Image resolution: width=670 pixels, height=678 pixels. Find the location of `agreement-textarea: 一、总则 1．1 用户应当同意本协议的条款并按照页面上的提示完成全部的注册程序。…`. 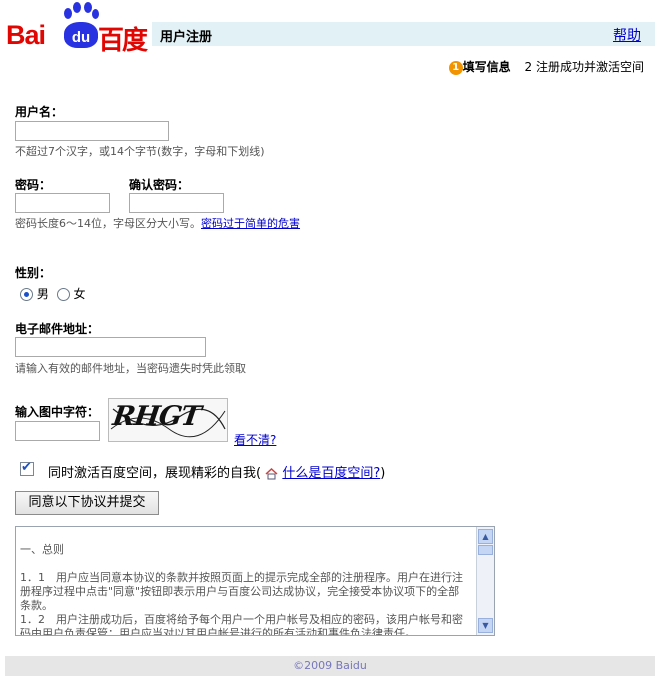

agreement-textarea: 一、总则 1．1 用户应当同意本协议的条款并按照页面上的提示完成全部的注册程序。… is located at coordinates (255, 581).